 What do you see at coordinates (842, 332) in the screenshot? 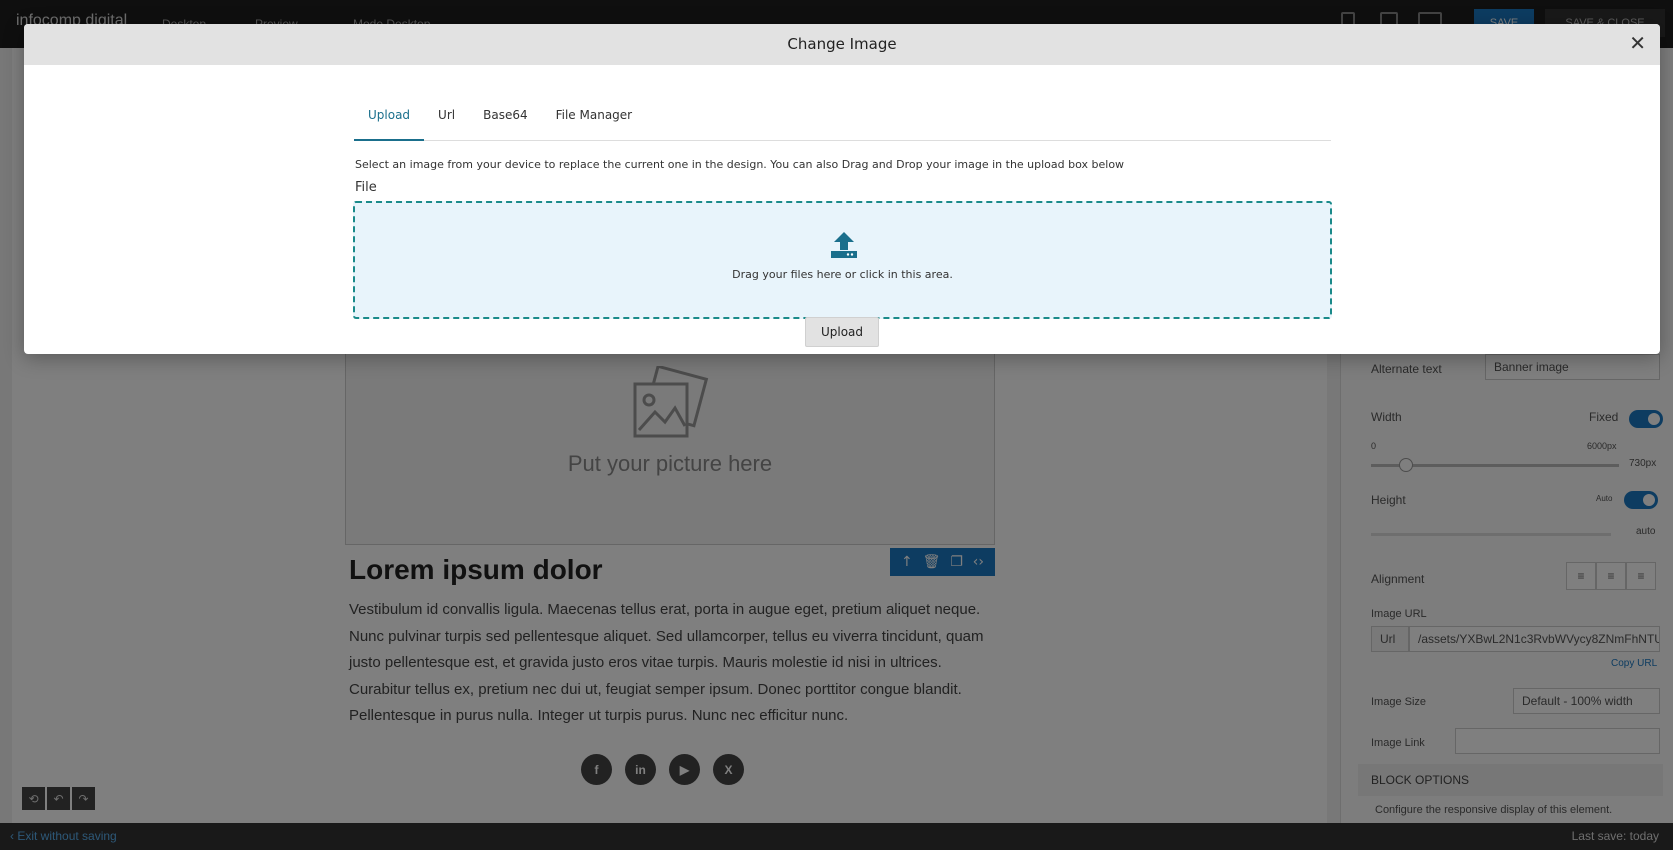
I see `upload-button: Upload` at bounding box center [842, 332].